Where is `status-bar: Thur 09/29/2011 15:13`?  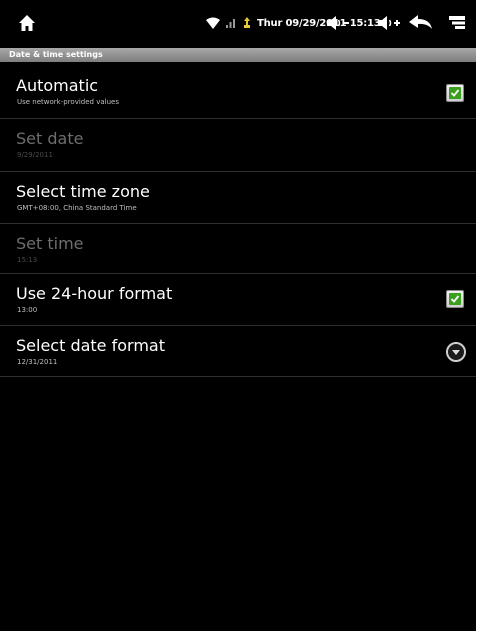
status-bar: Thur 09/29/2011 15:13 is located at coordinates (239, 23).